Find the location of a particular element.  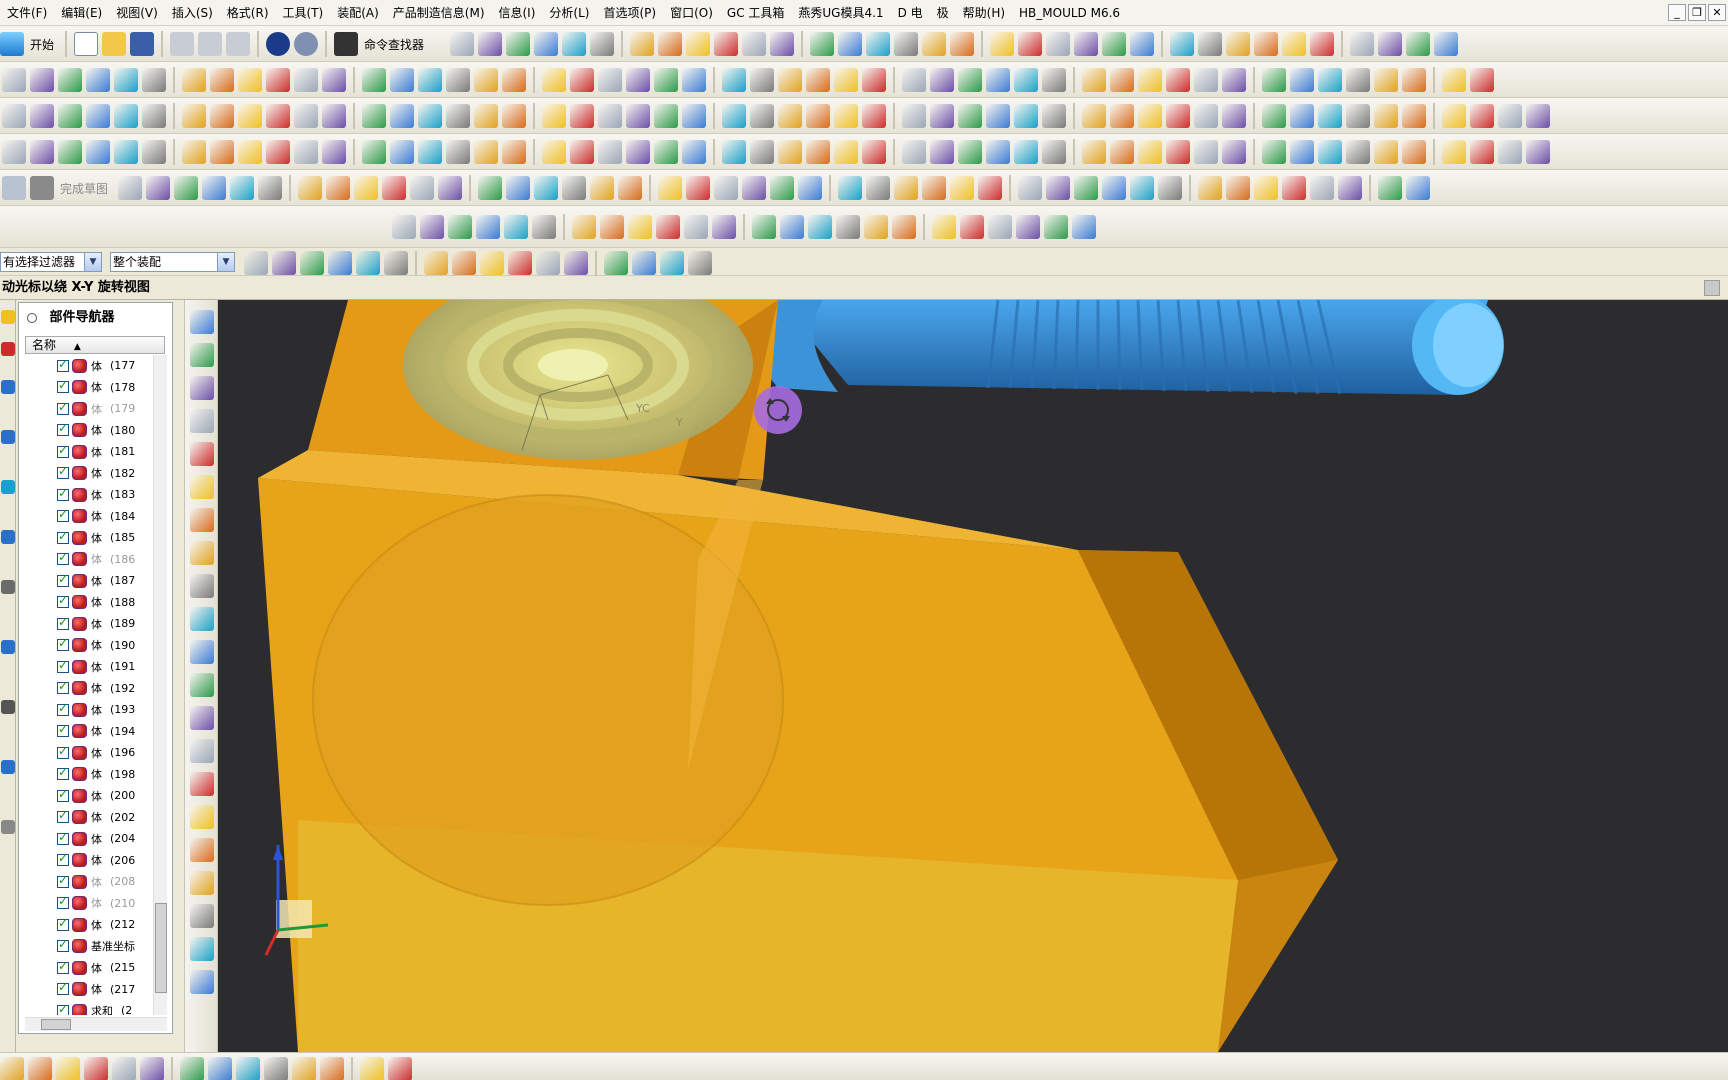

start-button: 开始 is located at coordinates (42, 44).